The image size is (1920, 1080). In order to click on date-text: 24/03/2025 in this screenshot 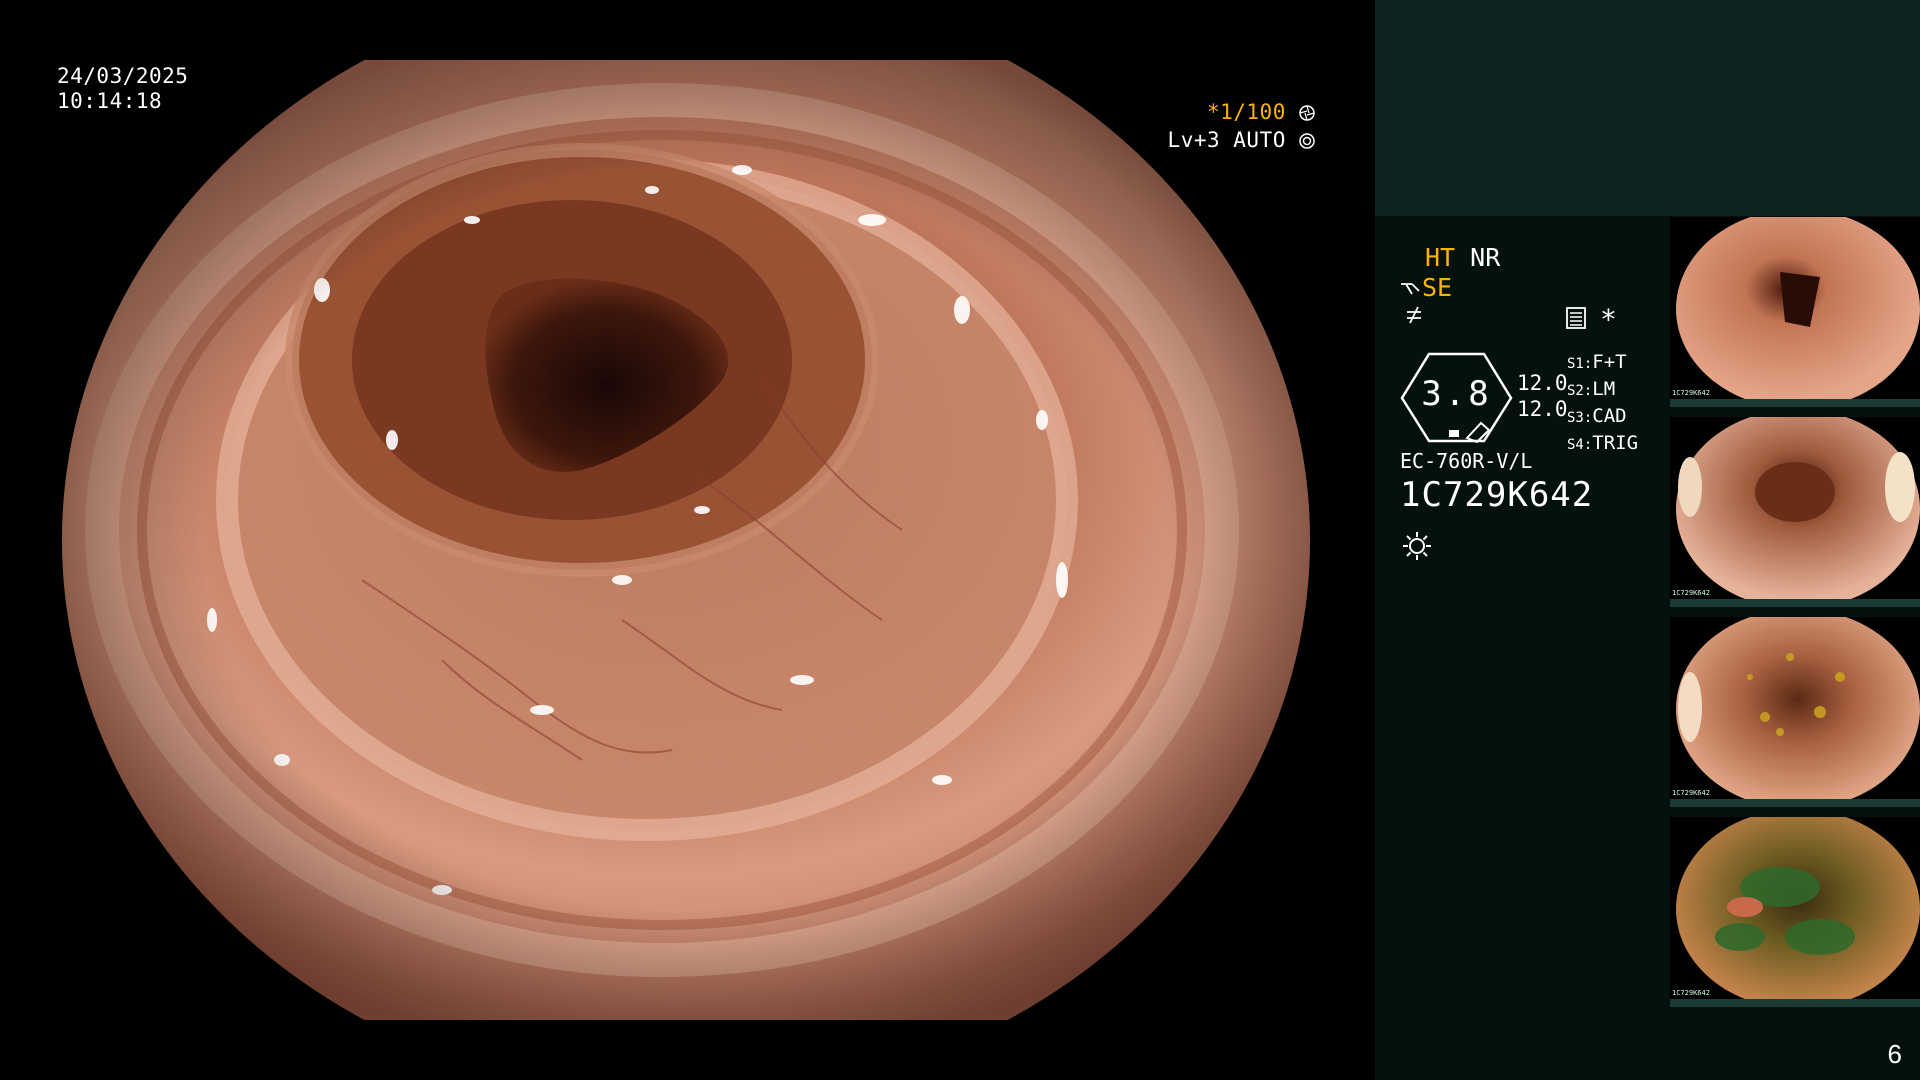, I will do `click(123, 76)`.